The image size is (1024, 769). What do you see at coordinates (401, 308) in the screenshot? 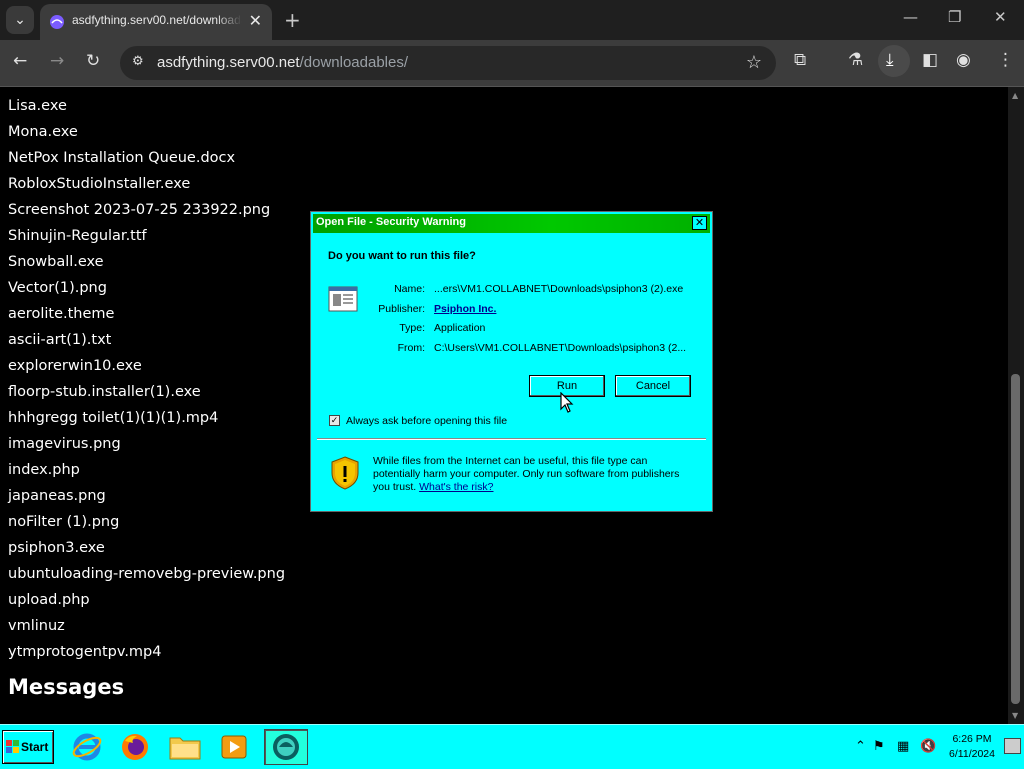
I see `publisher-label: Publisher:` at bounding box center [401, 308].